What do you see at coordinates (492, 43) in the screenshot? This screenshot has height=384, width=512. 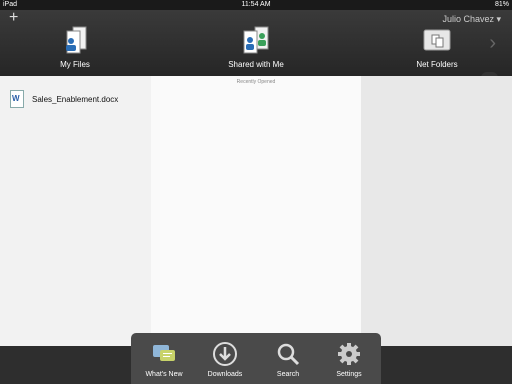 I see `nav-next-arrow: ›` at bounding box center [492, 43].